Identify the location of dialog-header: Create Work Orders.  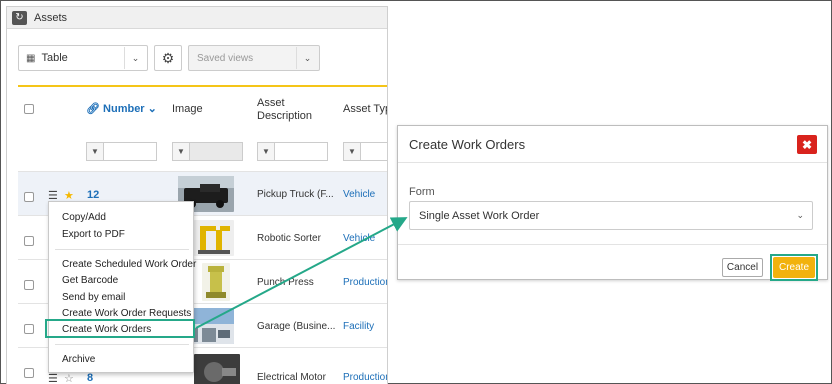
(612, 144).